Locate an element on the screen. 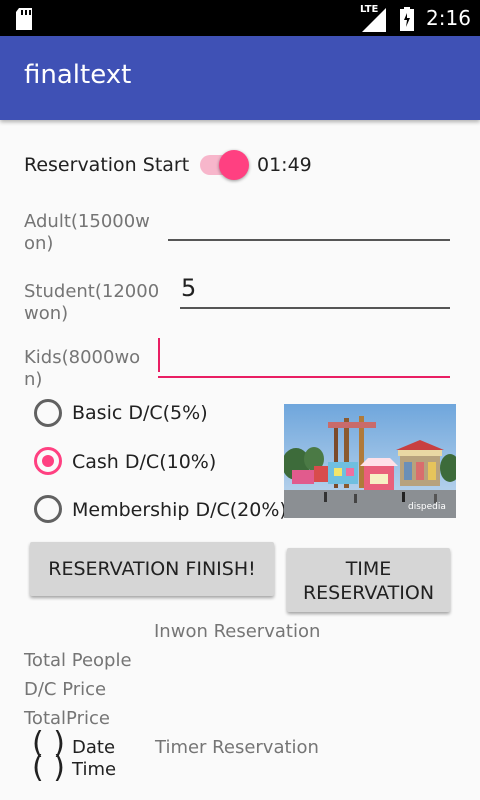 Image resolution: width=480 pixels, height=800 pixels. sd-card-icon is located at coordinates (24, 19).